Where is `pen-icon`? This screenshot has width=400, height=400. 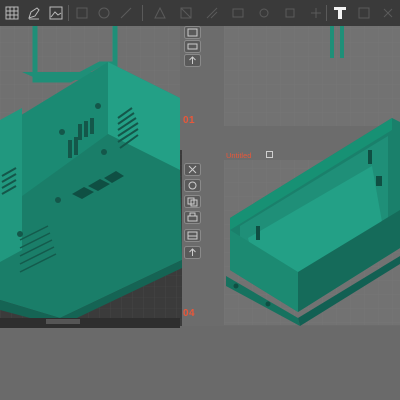
pen-icon is located at coordinates (34, 13).